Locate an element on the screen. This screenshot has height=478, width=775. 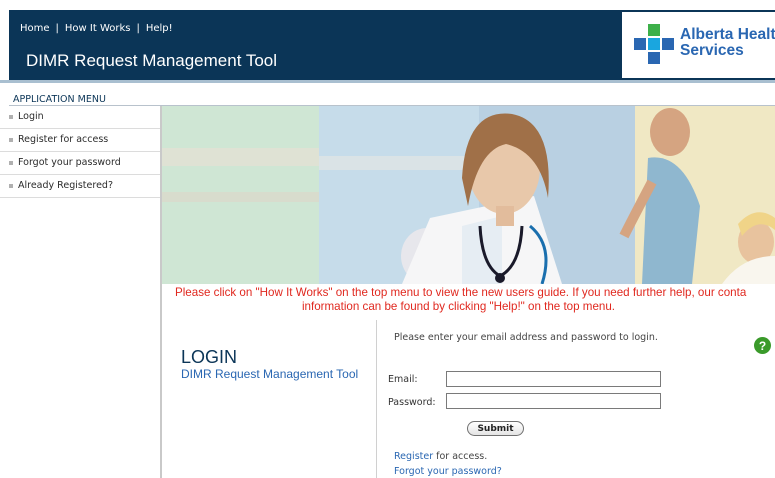
sidebar-item-label: Forgot your password is located at coordinates (69, 162).